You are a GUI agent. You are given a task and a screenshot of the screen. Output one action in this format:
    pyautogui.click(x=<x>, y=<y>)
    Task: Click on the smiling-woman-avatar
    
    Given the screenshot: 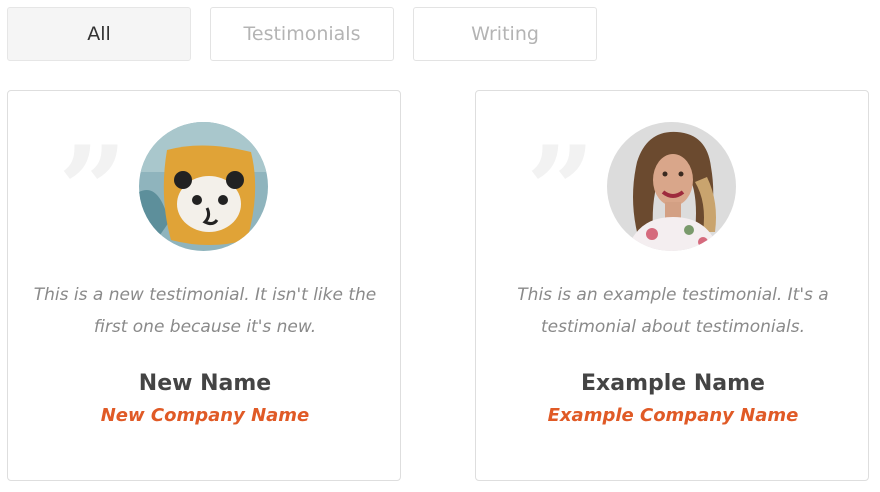 What is the action you would take?
    pyautogui.click(x=671, y=186)
    